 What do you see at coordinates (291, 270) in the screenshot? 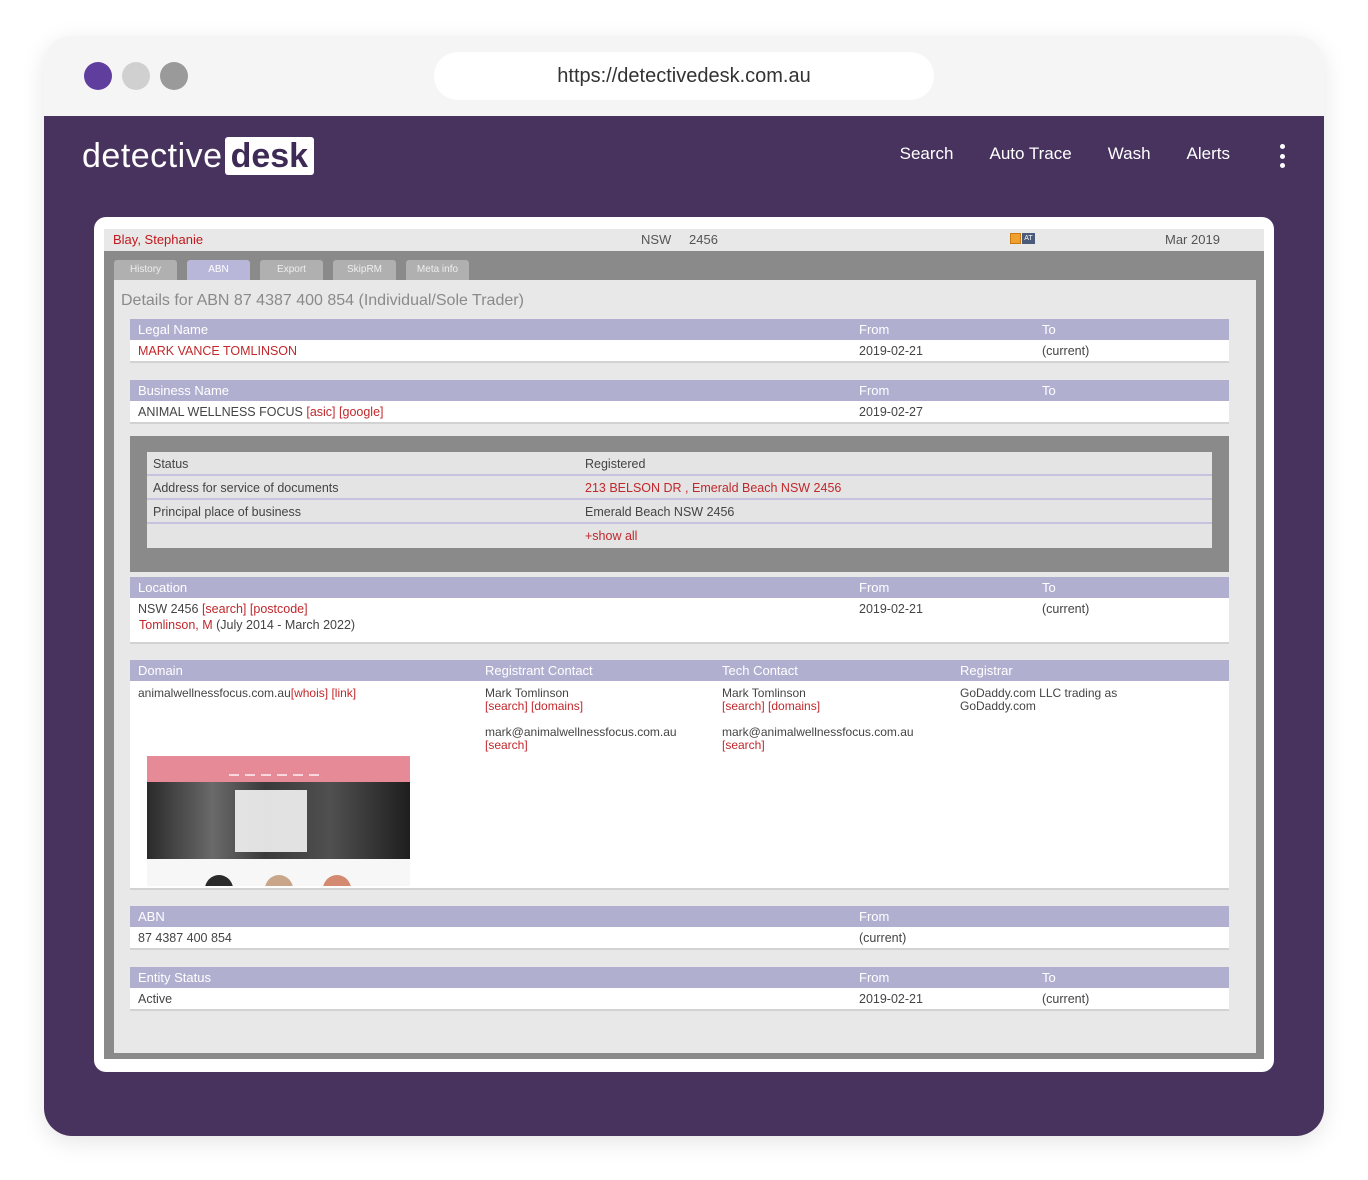
I see `tab-export: Export` at bounding box center [291, 270].